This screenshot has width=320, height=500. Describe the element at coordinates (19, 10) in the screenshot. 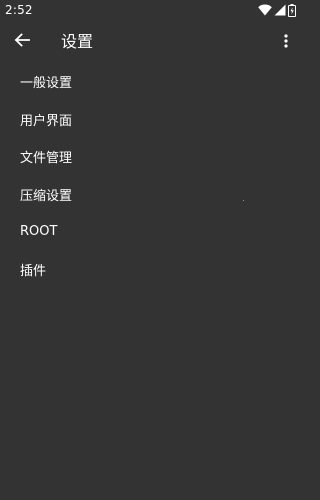

I see `status-time: 2:52` at that location.